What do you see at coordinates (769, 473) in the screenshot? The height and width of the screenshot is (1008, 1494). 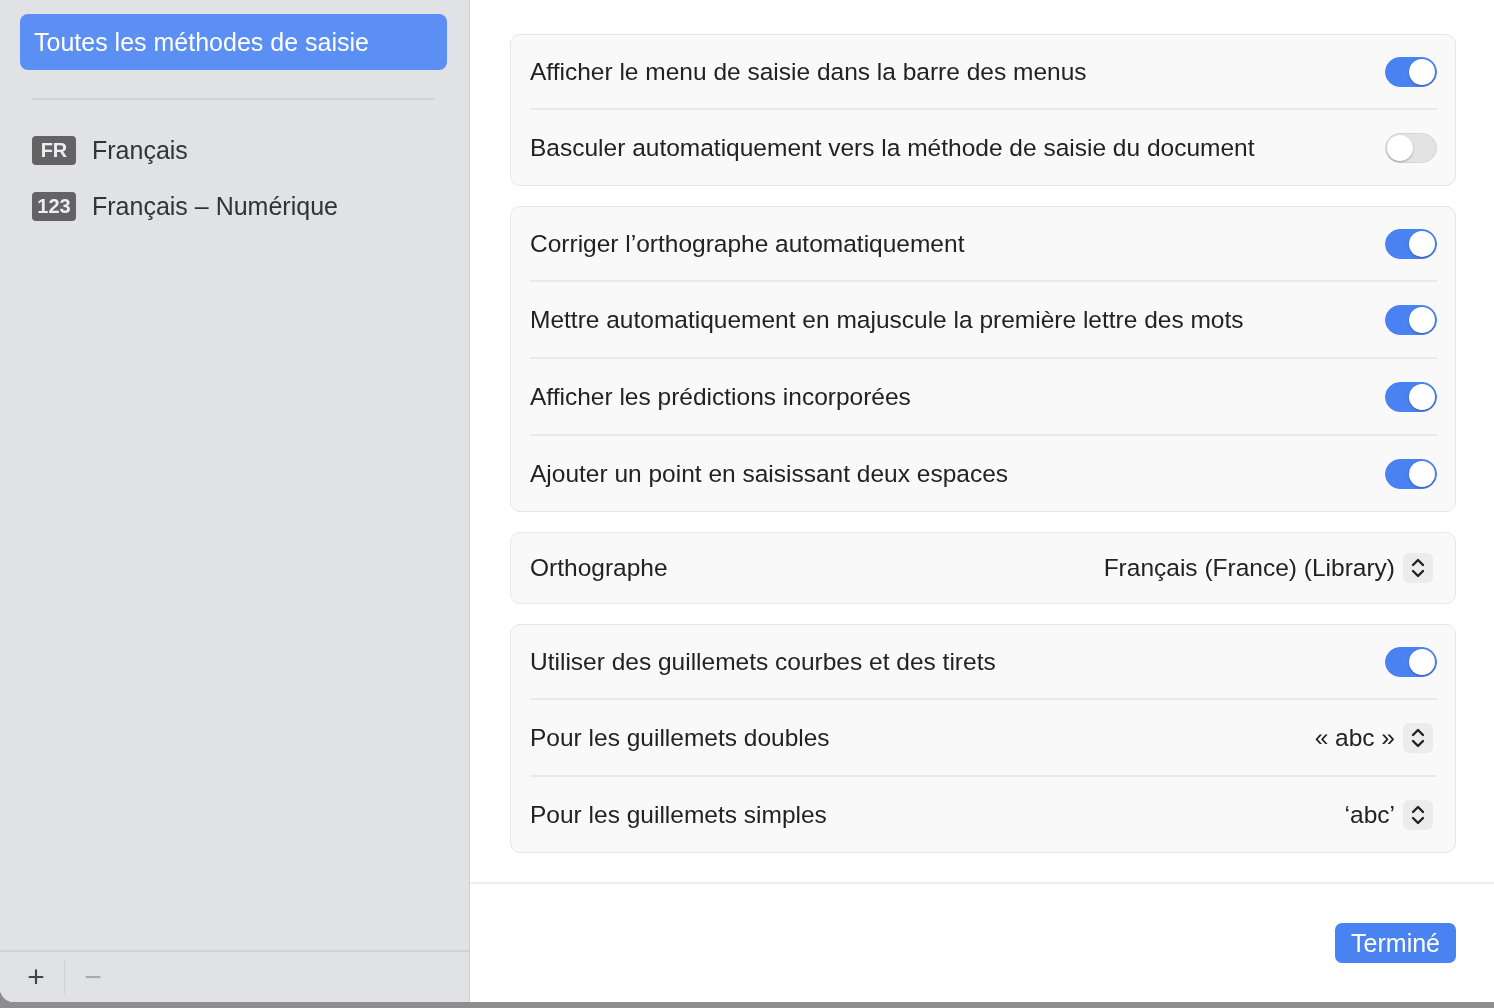 I see `setting-label: Ajouter un point en saisissant deux espaces` at bounding box center [769, 473].